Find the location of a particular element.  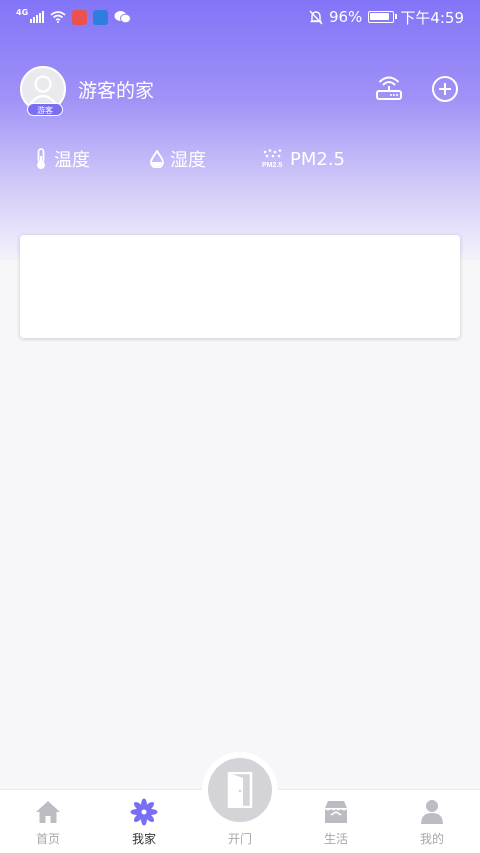

water-drop-icon is located at coordinates (157, 159).